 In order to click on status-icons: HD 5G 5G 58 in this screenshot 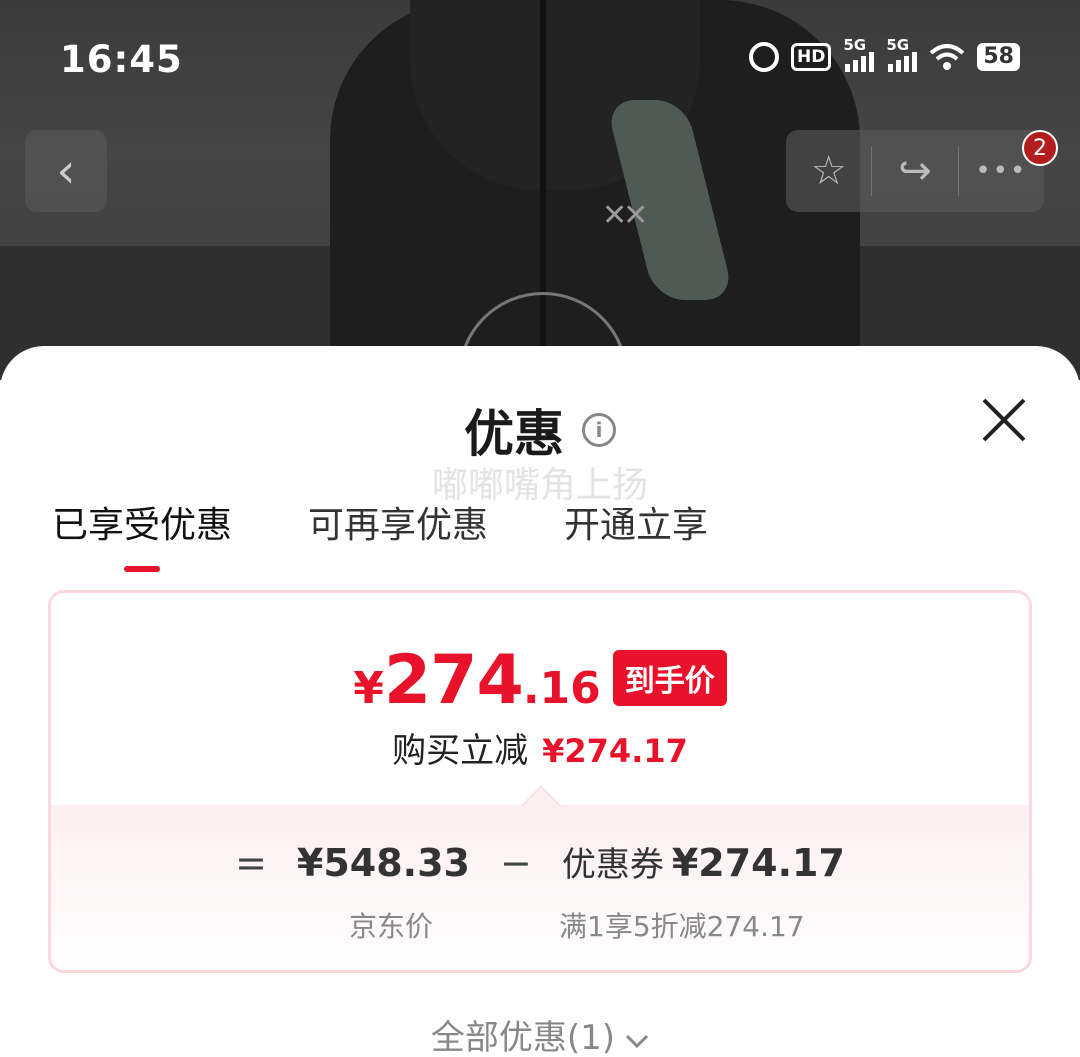, I will do `click(884, 54)`.